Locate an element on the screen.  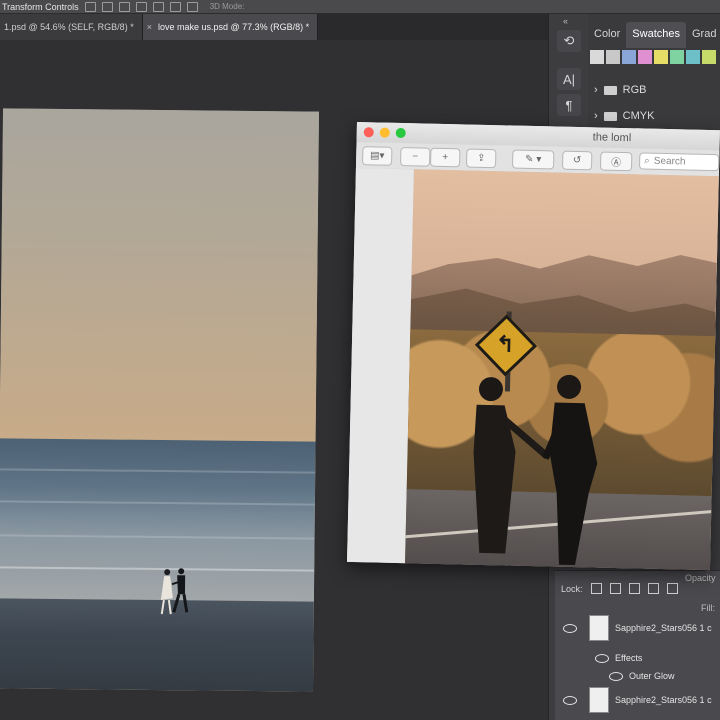
sidebar-toggle-icon: ▤▾ is located at coordinates (377, 156).